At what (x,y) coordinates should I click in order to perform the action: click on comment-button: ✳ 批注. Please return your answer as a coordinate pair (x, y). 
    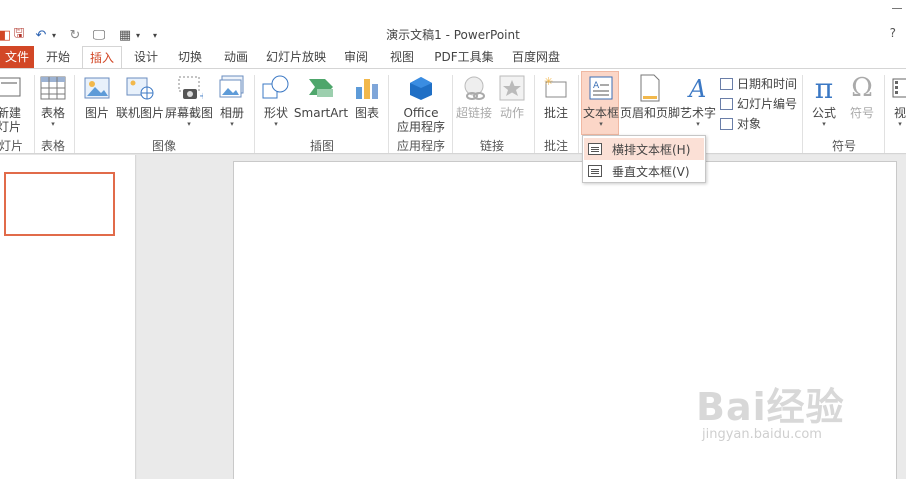
    Looking at the image, I should click on (556, 96).